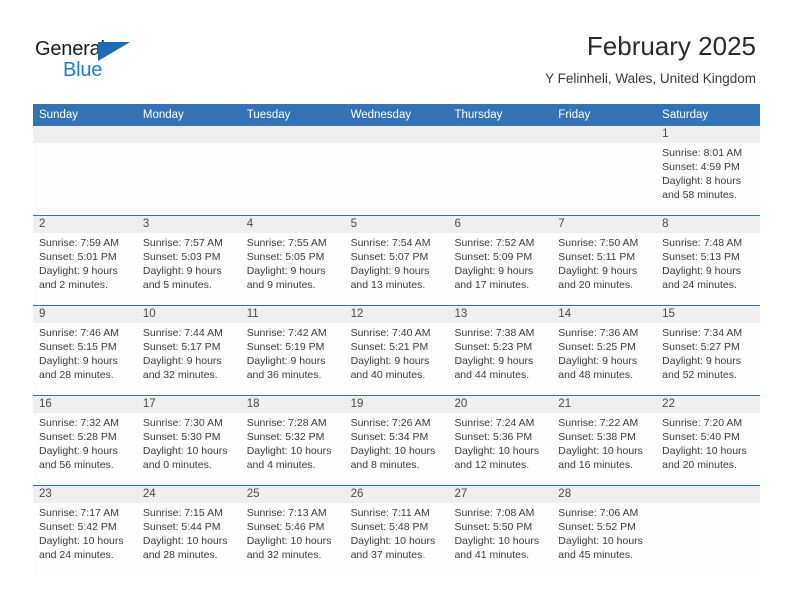  I want to click on day-number: 11, so click(293, 314).